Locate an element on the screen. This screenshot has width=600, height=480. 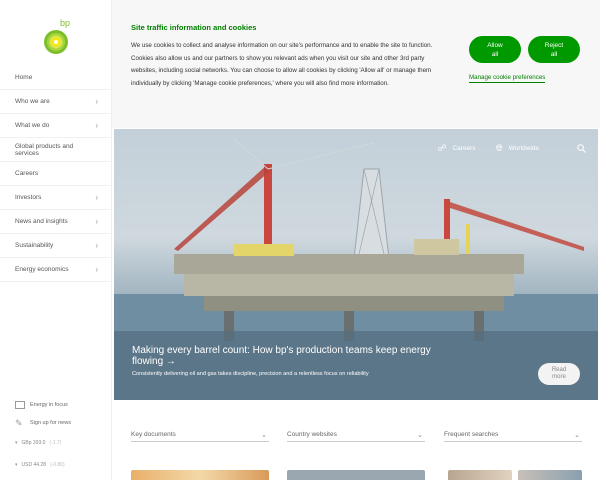
dropdown-label: Frequent searches is located at coordinates (471, 434).